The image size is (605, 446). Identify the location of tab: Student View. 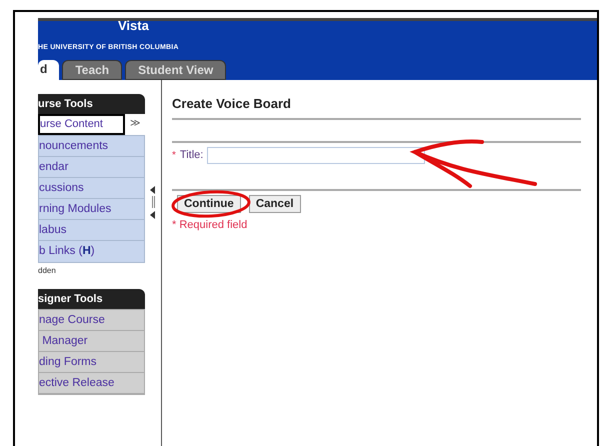
(175, 70).